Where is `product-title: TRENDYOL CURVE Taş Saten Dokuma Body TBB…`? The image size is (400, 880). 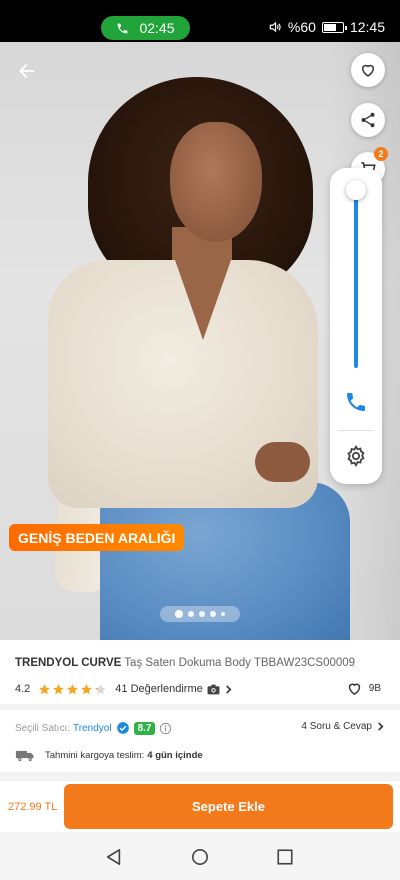 product-title: TRENDYOL CURVE Taş Saten Dokuma Body TBB… is located at coordinates (185, 663).